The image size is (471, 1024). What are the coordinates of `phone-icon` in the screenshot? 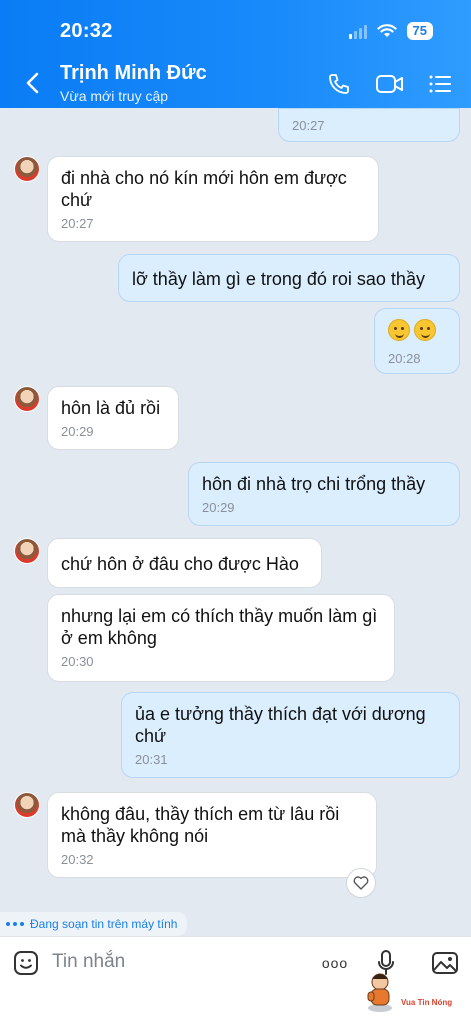 It's located at (339, 84).